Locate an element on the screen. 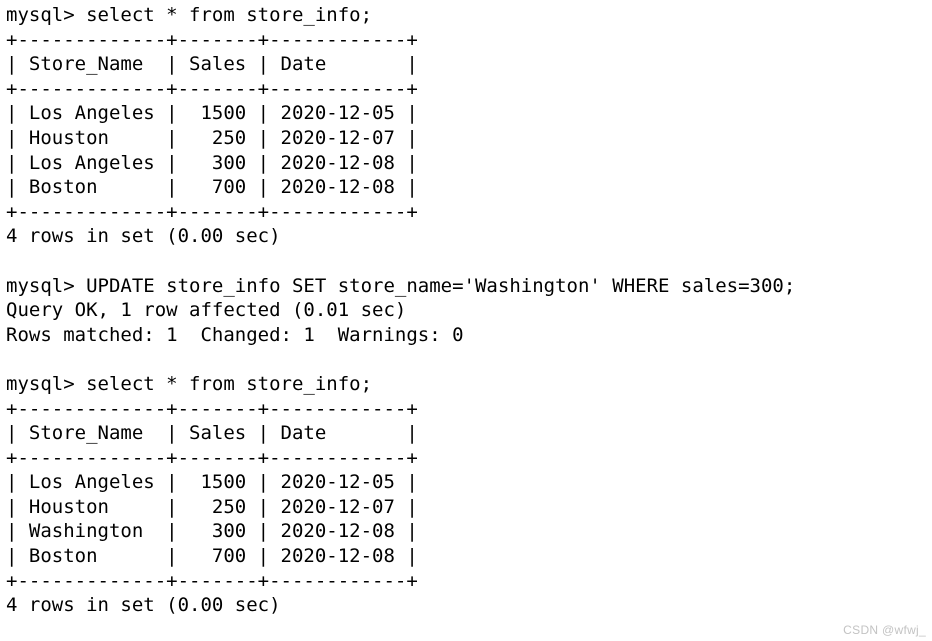 The height and width of the screenshot is (641, 932). terminal-line-status-update-2: Rows matched: 1 Changed: 1 Warnings: 0 is located at coordinates (235, 334).